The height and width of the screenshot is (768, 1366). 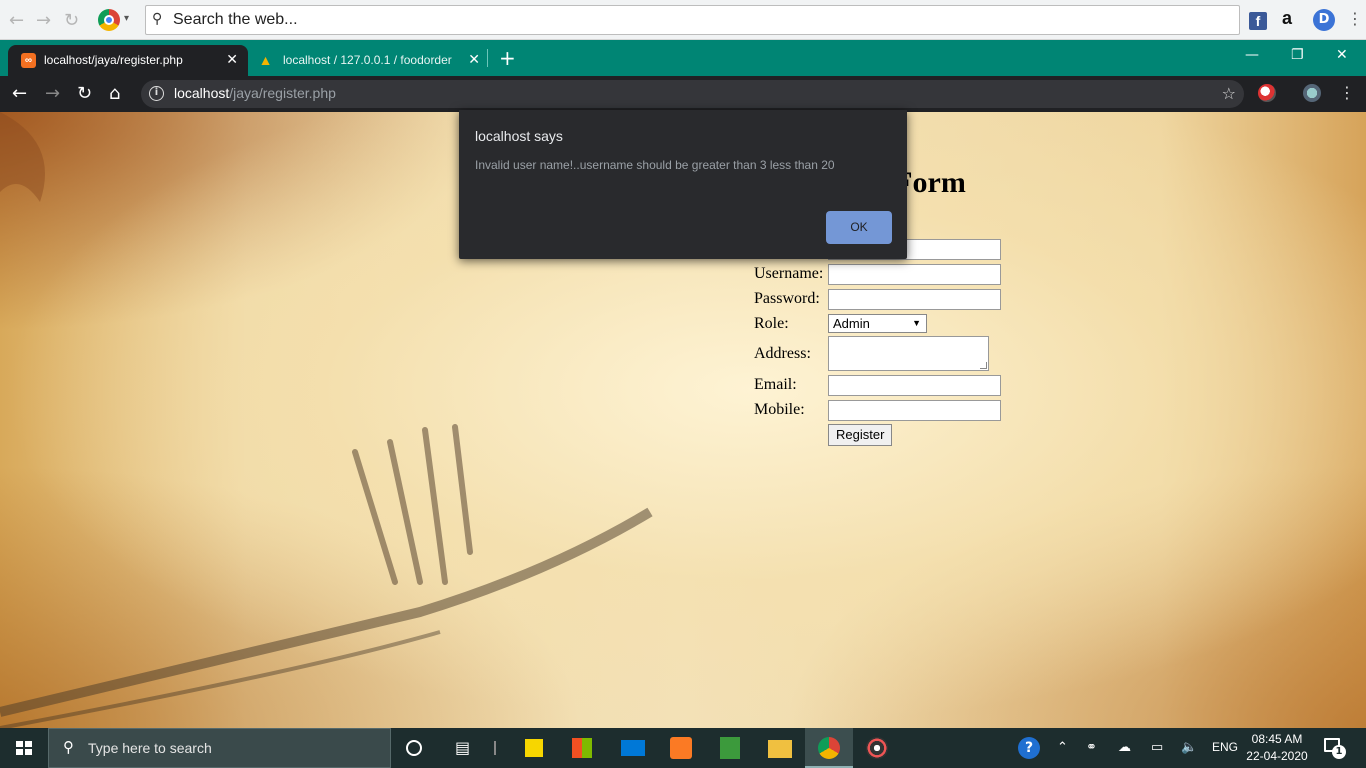 I want to click on more-vertical-icon: ⋮, so click(x=1355, y=18).